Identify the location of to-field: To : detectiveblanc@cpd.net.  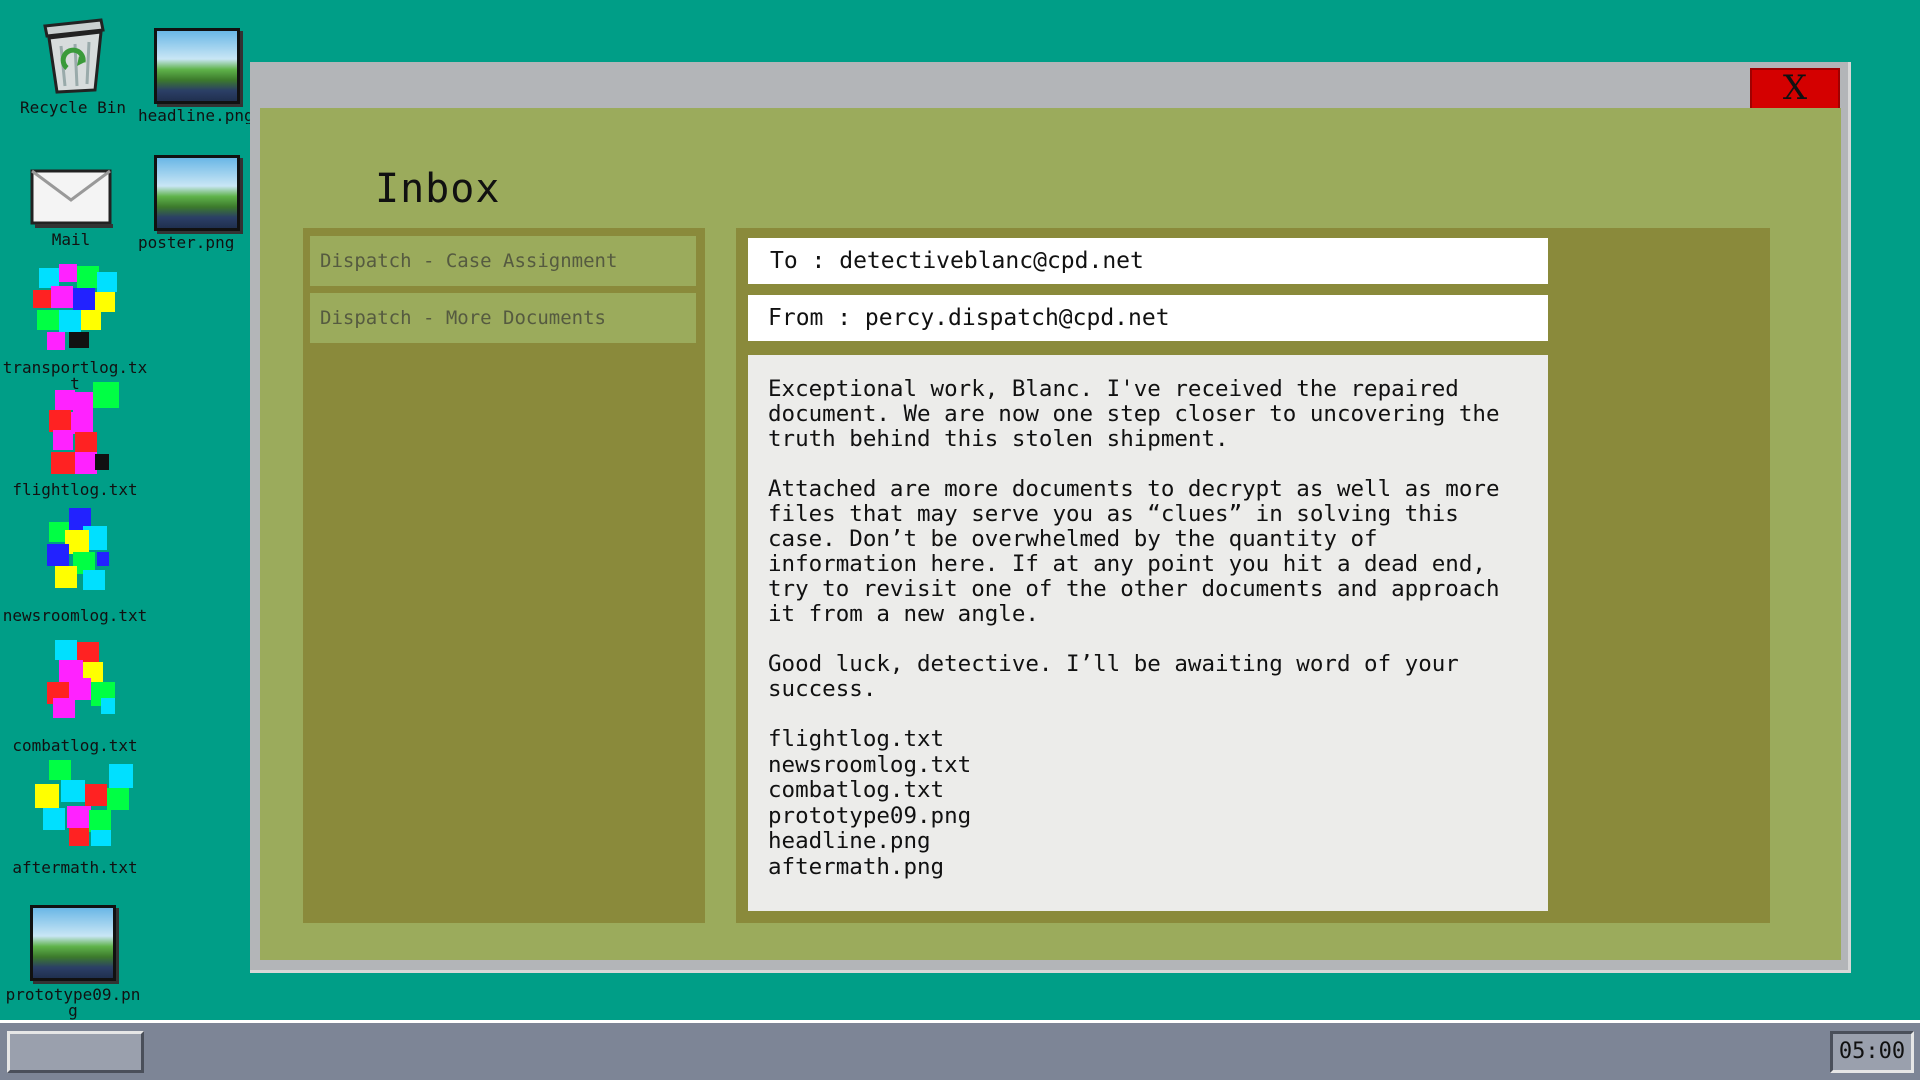
(1148, 261).